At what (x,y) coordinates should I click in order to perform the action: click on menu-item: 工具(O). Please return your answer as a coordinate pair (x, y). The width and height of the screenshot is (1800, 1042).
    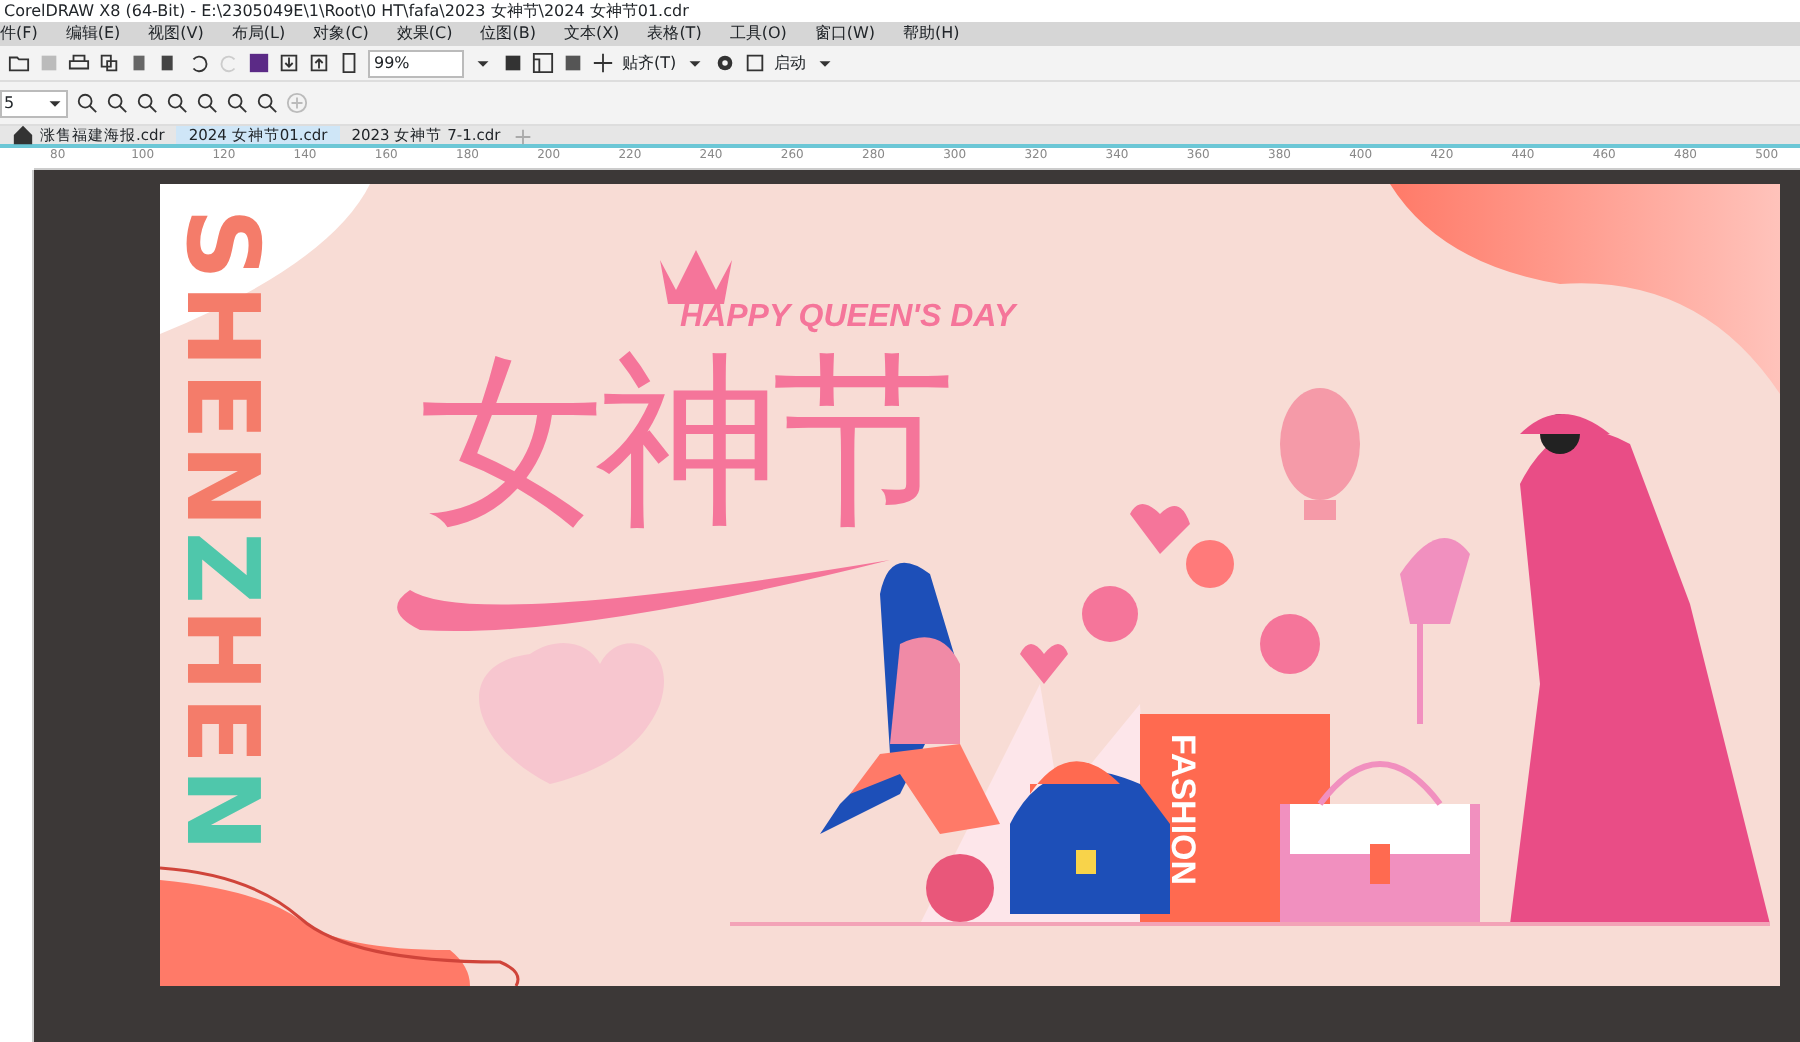
    Looking at the image, I should click on (758, 34).